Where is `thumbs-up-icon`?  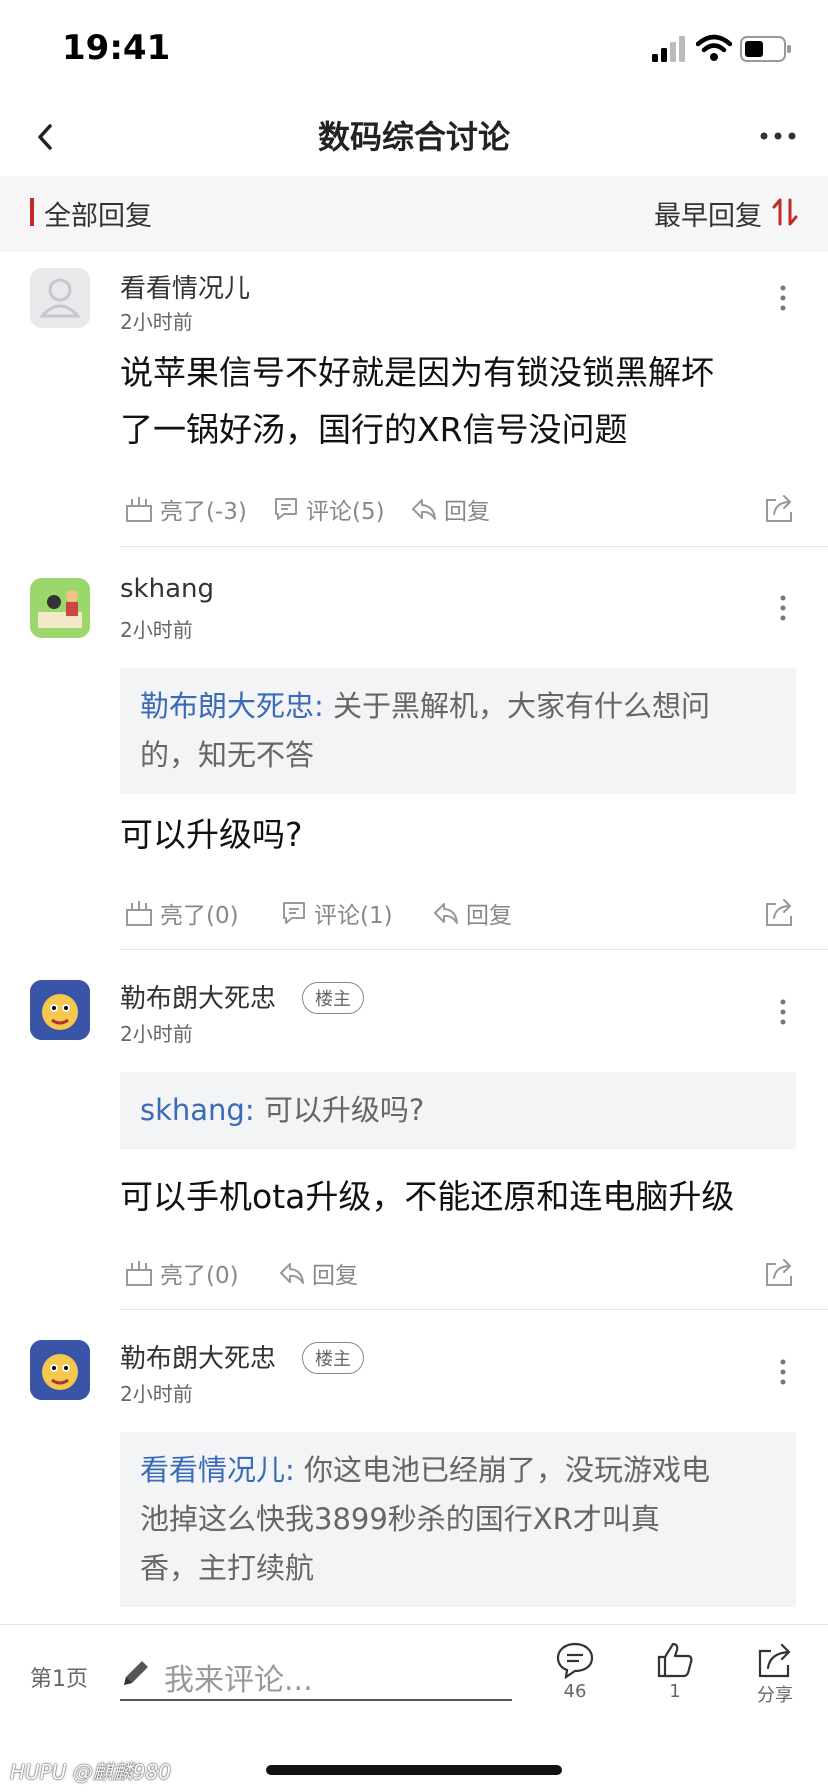
thumbs-up-icon is located at coordinates (675, 1660).